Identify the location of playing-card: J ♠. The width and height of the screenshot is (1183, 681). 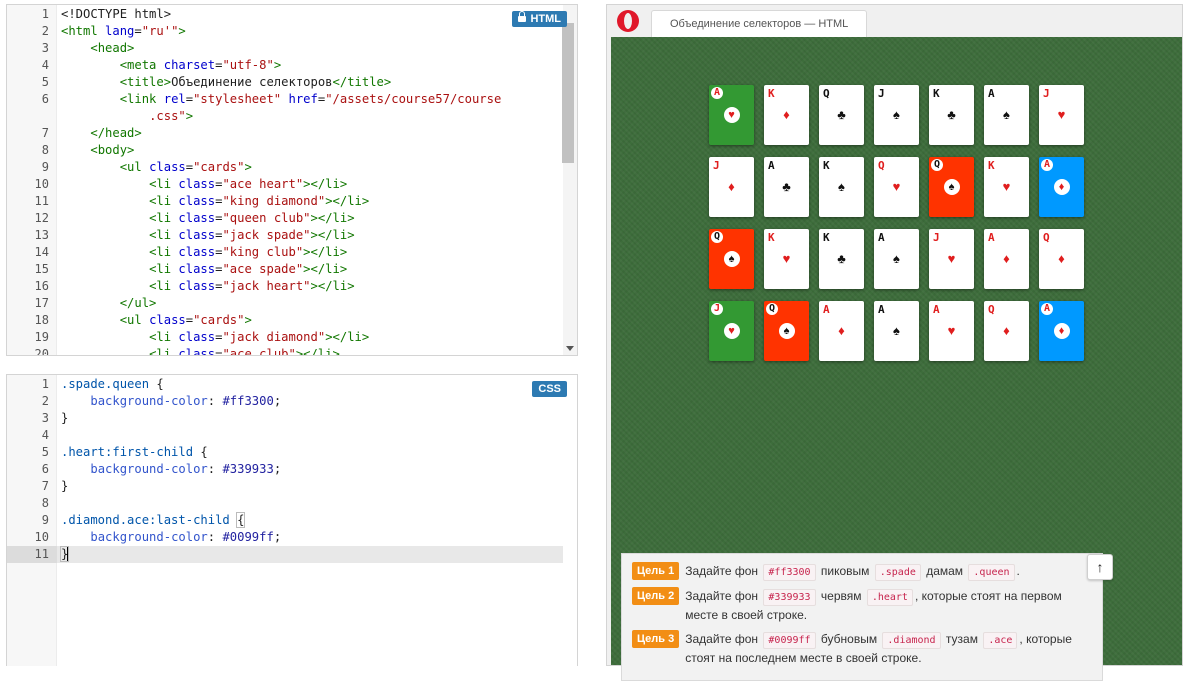
(896, 115).